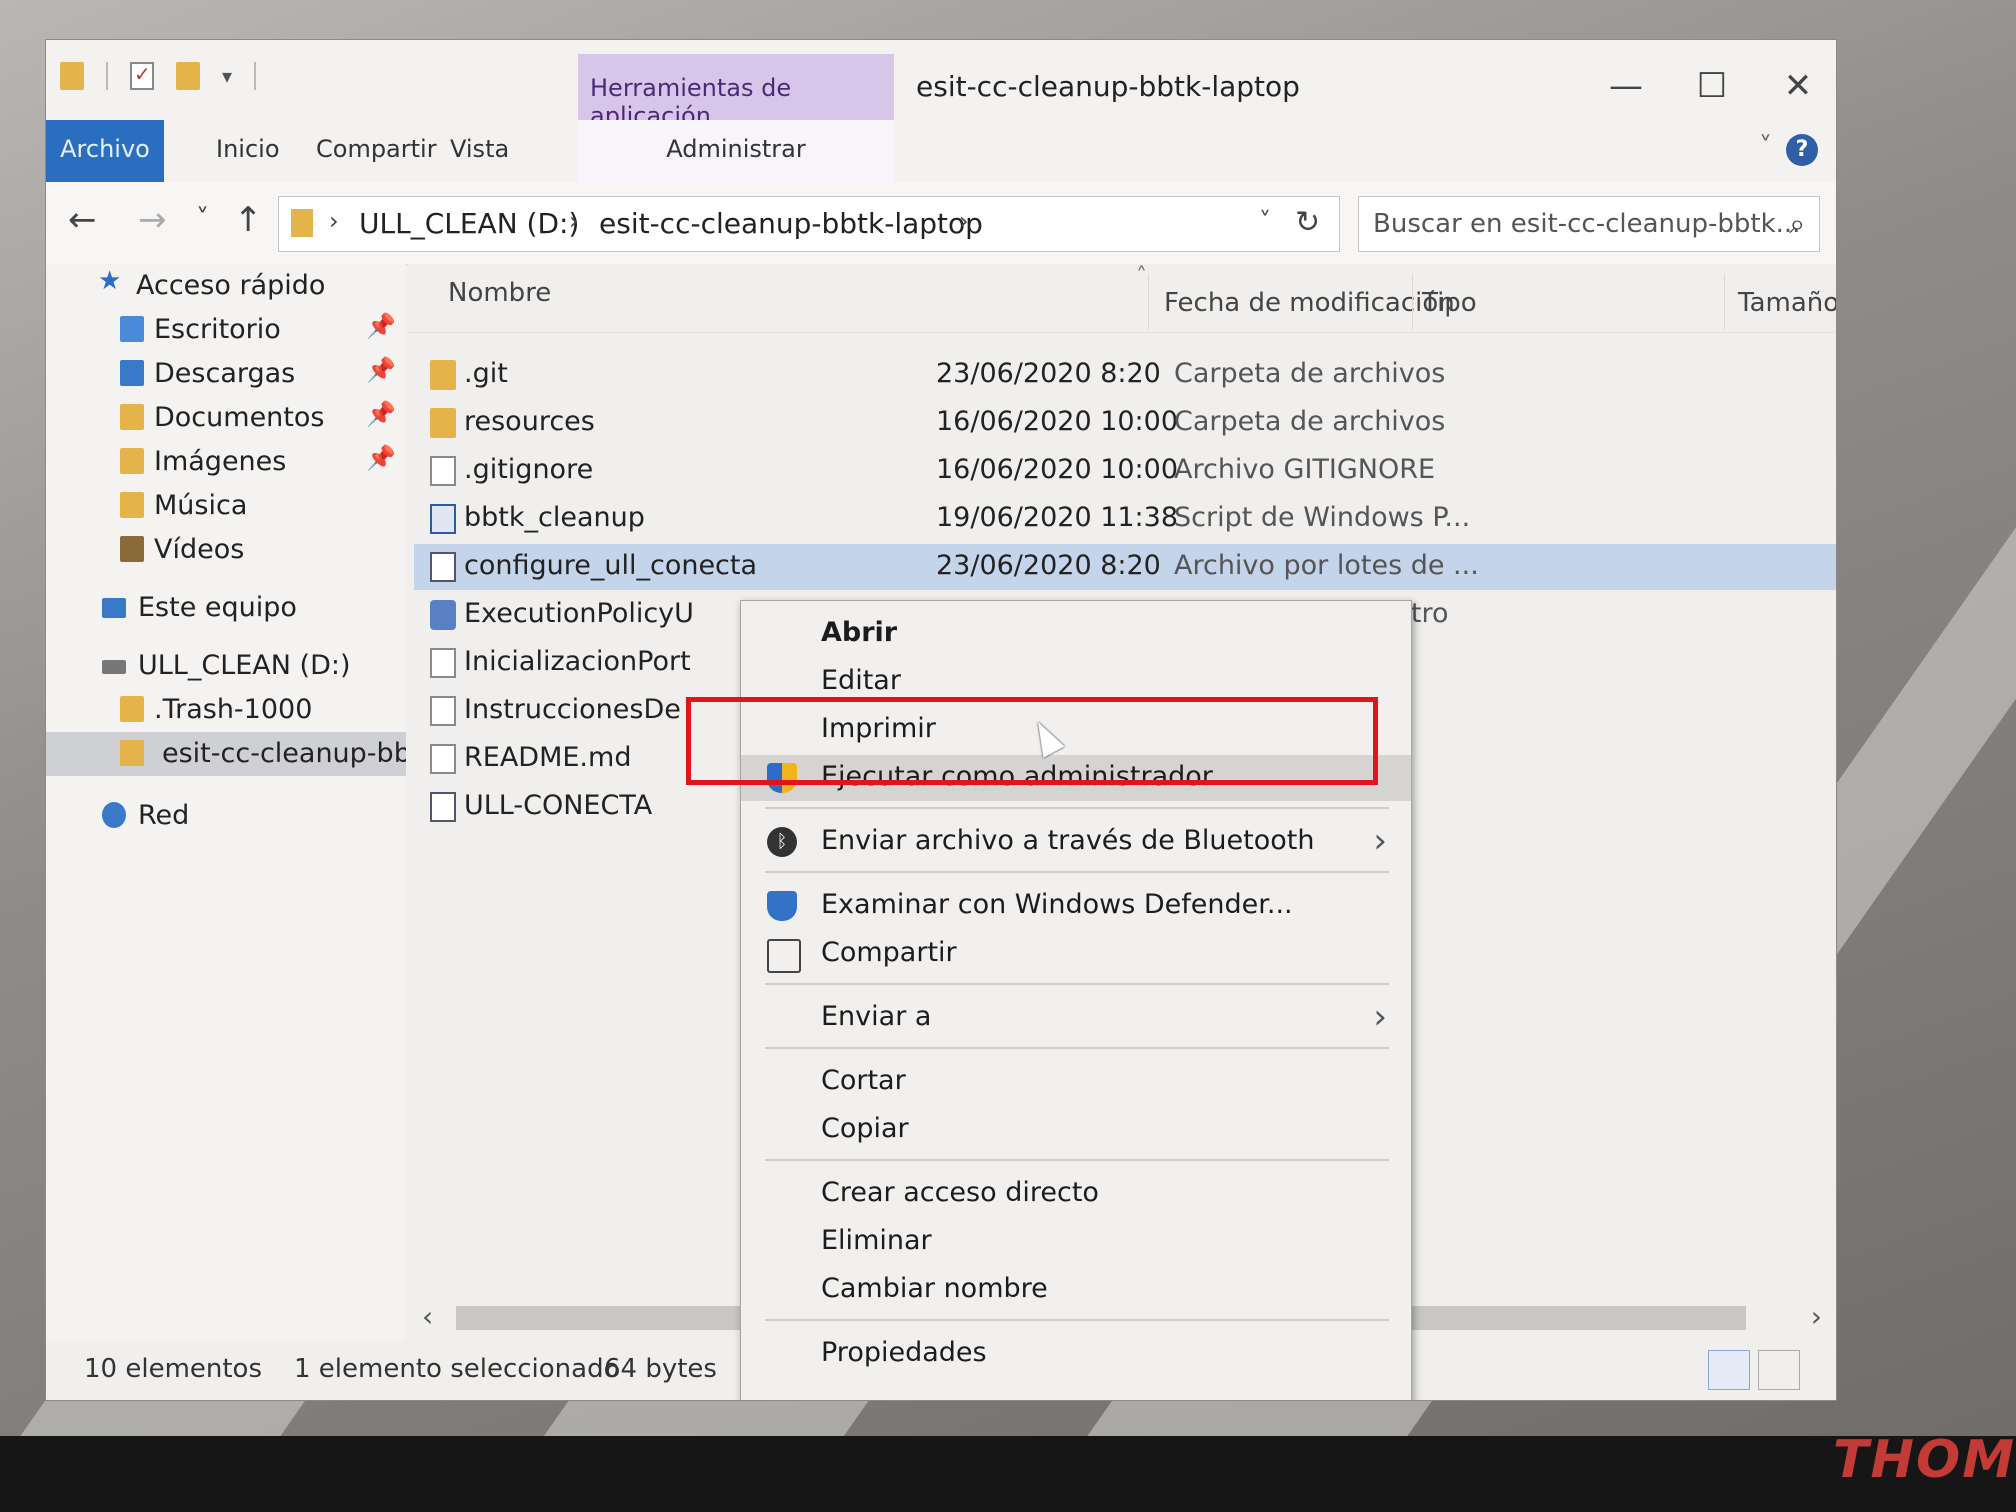 The width and height of the screenshot is (2016, 1512). I want to click on details-view-button, so click(1729, 1370).